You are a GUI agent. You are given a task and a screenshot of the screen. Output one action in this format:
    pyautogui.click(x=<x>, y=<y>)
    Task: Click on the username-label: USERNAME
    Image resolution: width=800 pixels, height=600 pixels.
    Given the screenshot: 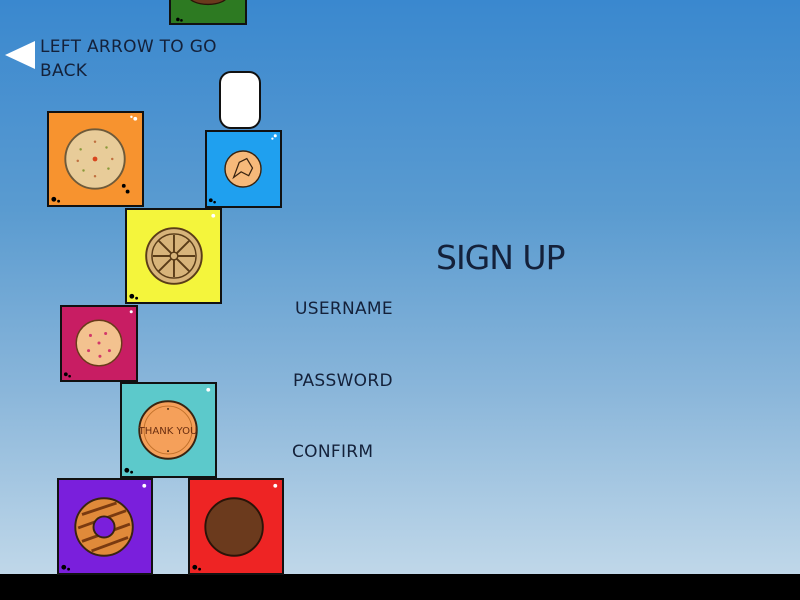 What is the action you would take?
    pyautogui.click(x=344, y=309)
    